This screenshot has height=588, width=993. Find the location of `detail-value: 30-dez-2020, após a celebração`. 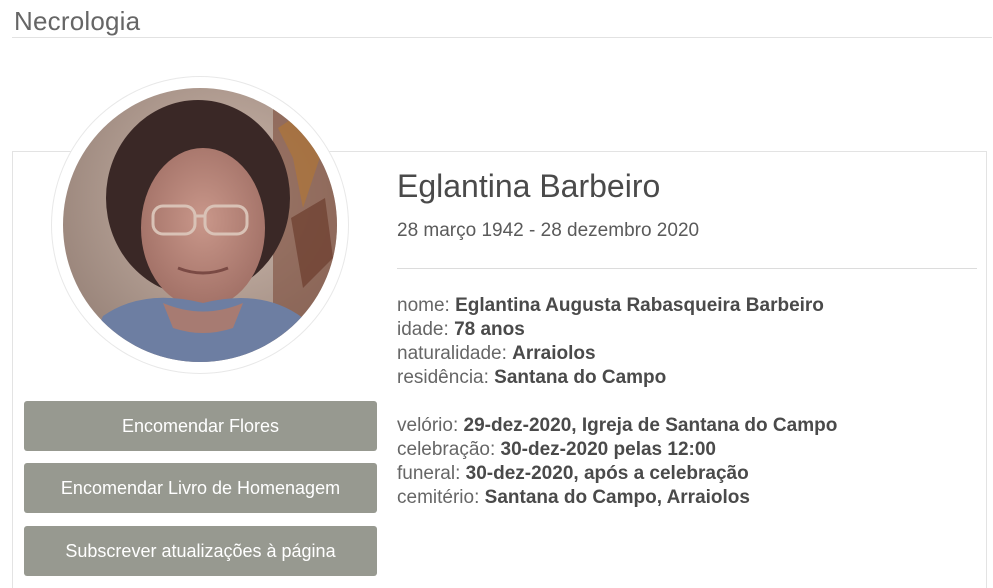

detail-value: 30-dez-2020, após a celebração is located at coordinates (607, 473).